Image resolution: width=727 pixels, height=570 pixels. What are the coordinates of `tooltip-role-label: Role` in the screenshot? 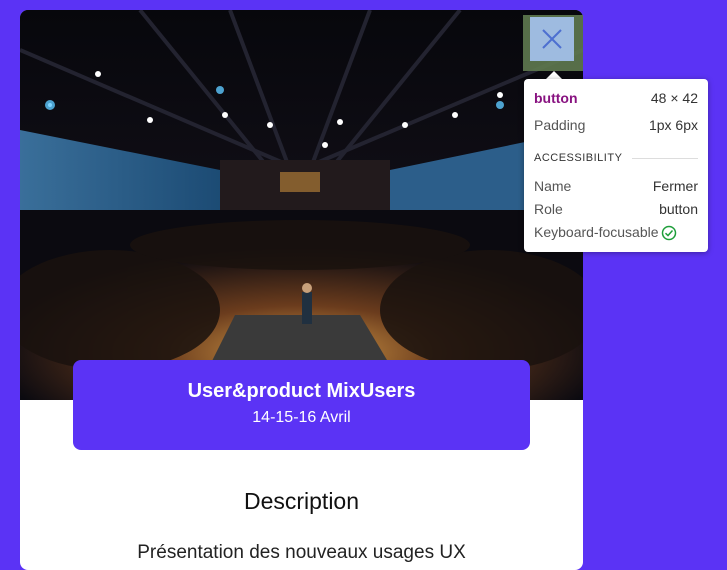 It's located at (548, 209).